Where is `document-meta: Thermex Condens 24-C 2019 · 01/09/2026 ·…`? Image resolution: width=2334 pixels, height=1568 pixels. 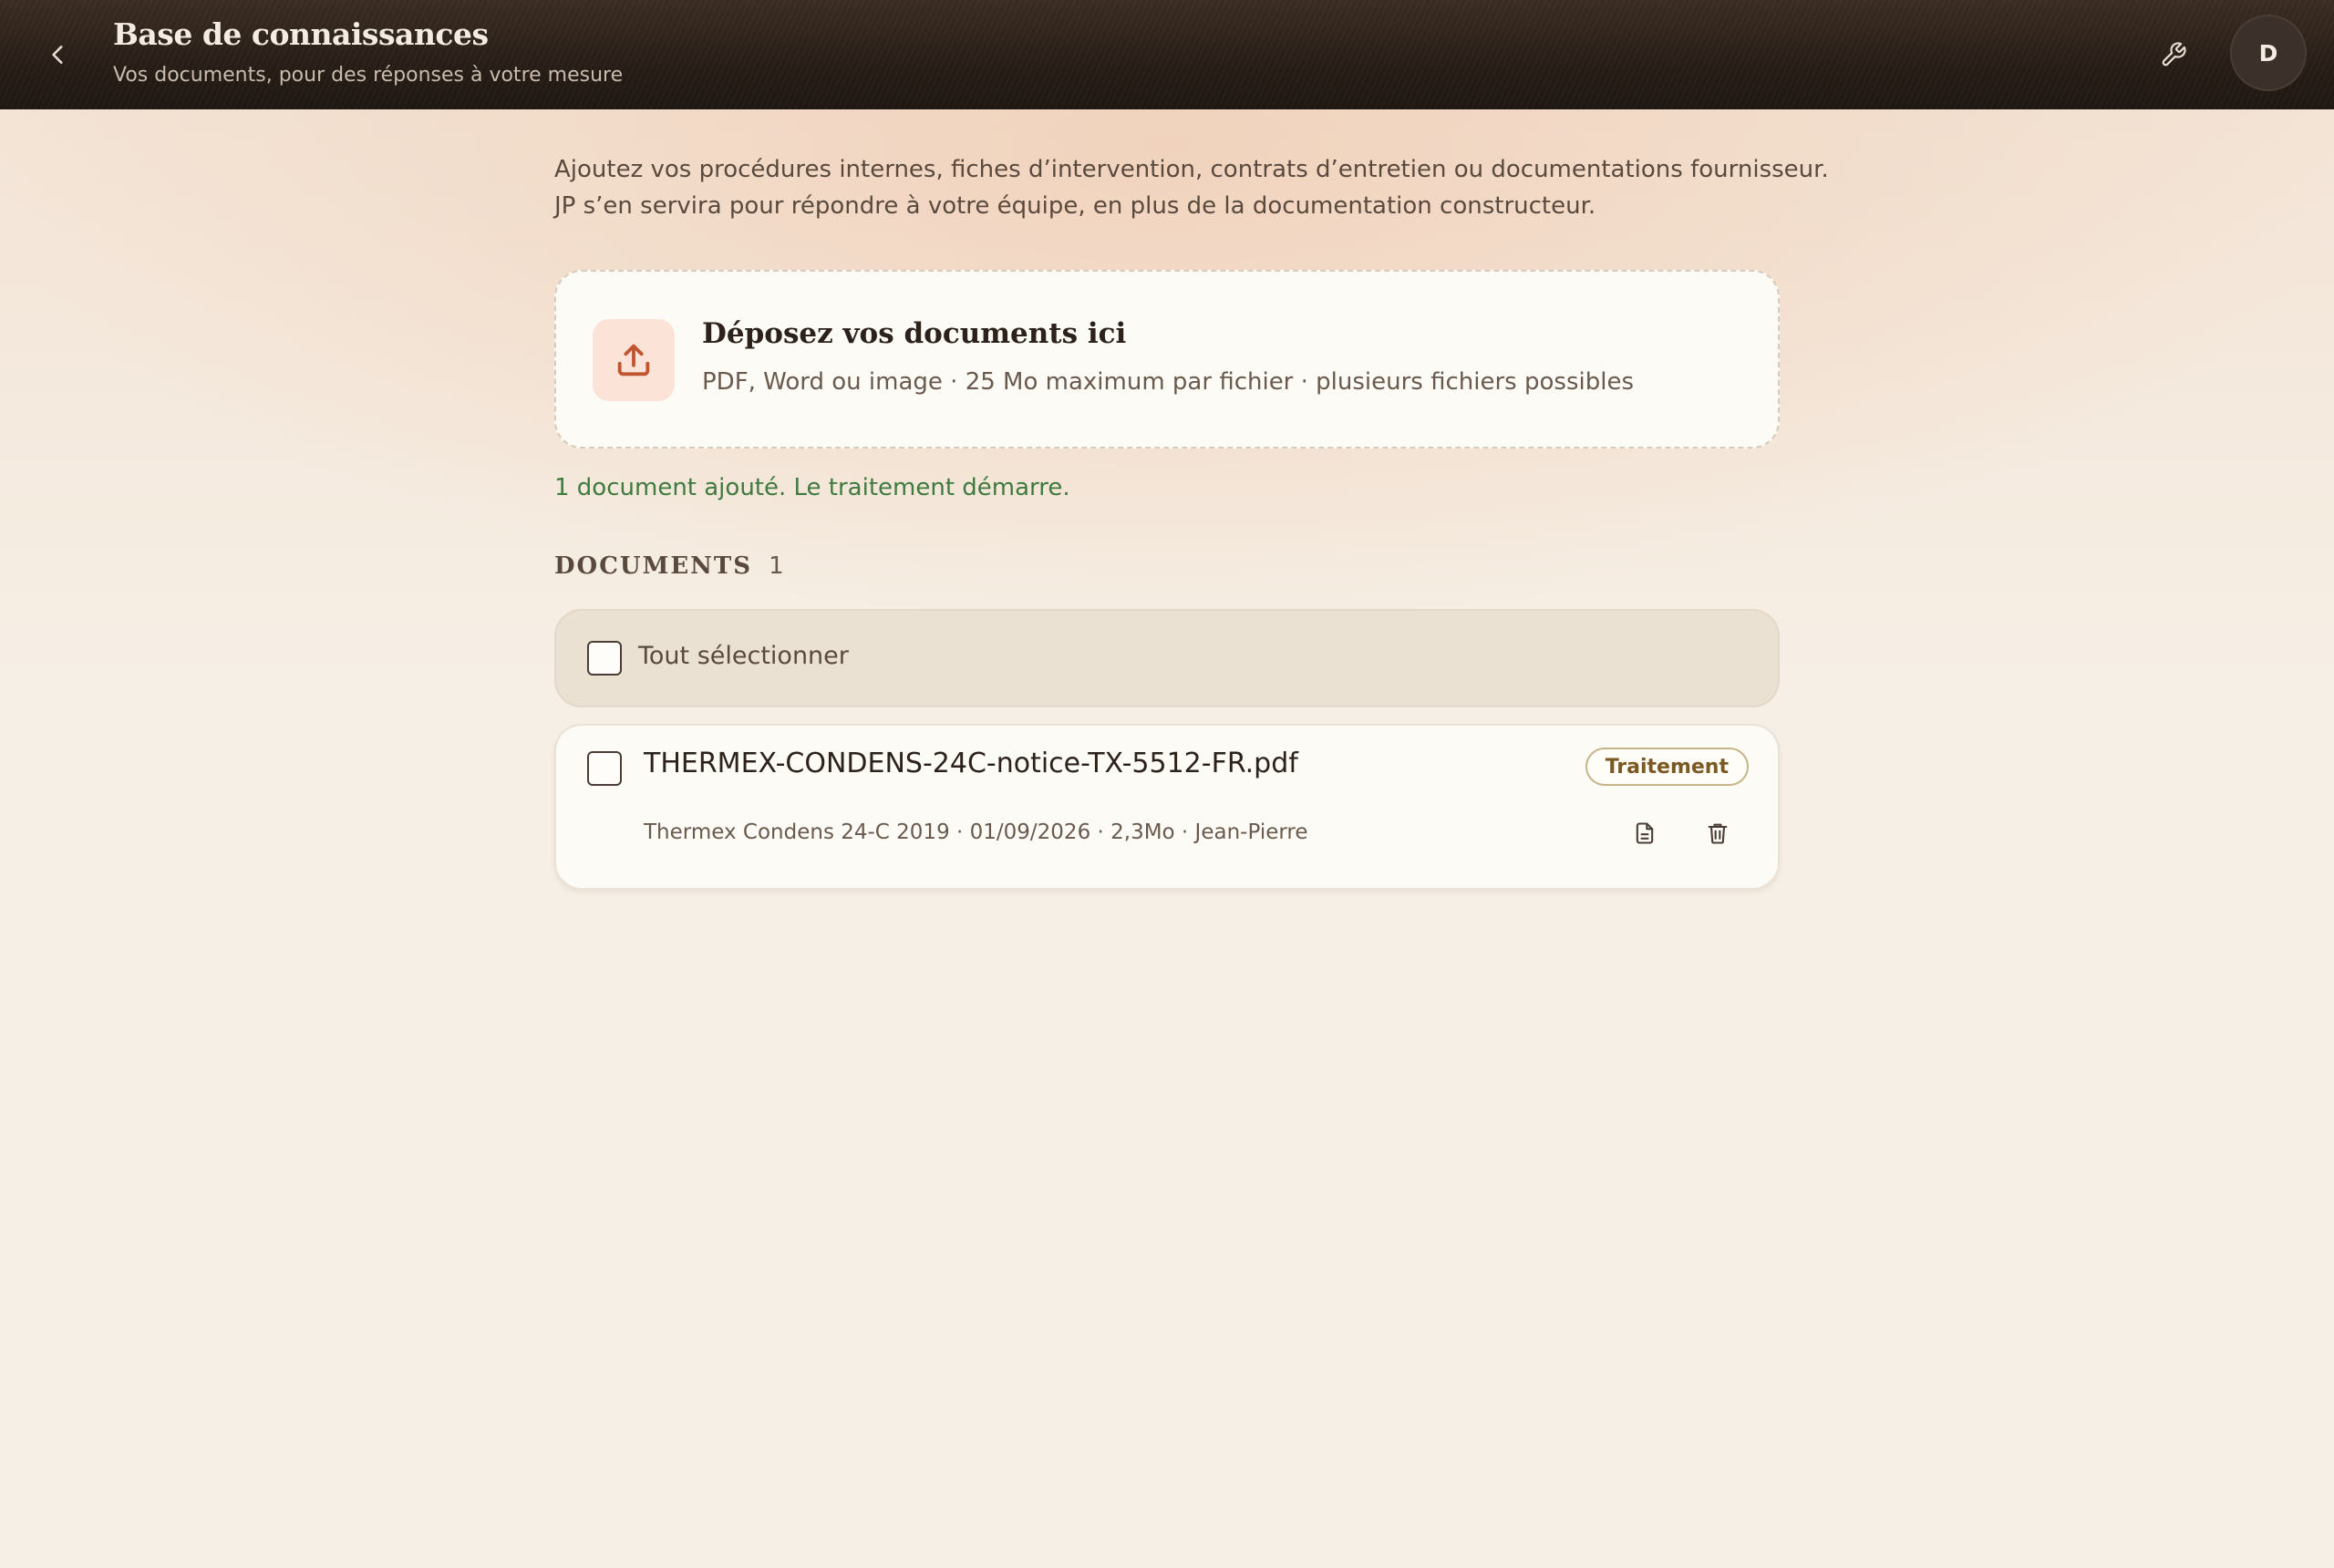
document-meta: Thermex Condens 24-C 2019 · 01/09/2026 ·… is located at coordinates (976, 832).